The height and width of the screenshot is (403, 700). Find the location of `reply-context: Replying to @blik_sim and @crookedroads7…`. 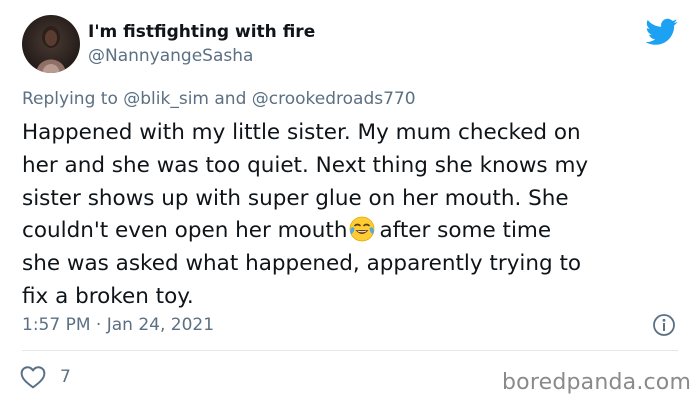

reply-context: Replying to @blik_sim and @crookedroads7… is located at coordinates (219, 99).